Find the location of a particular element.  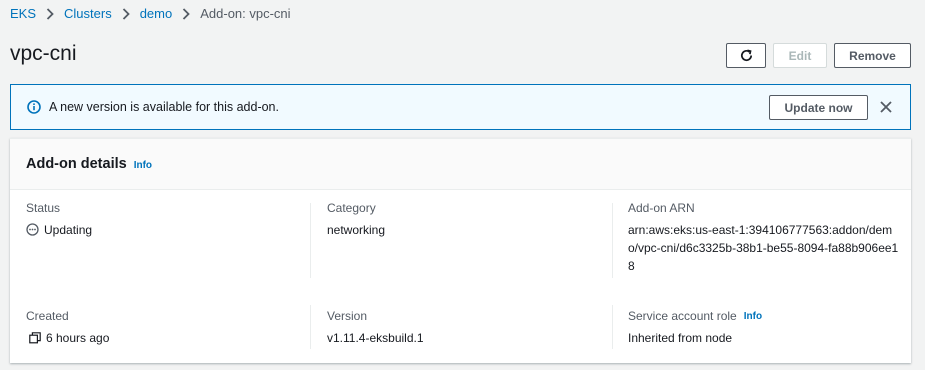

created-text: 6 hours ago is located at coordinates (78, 338).